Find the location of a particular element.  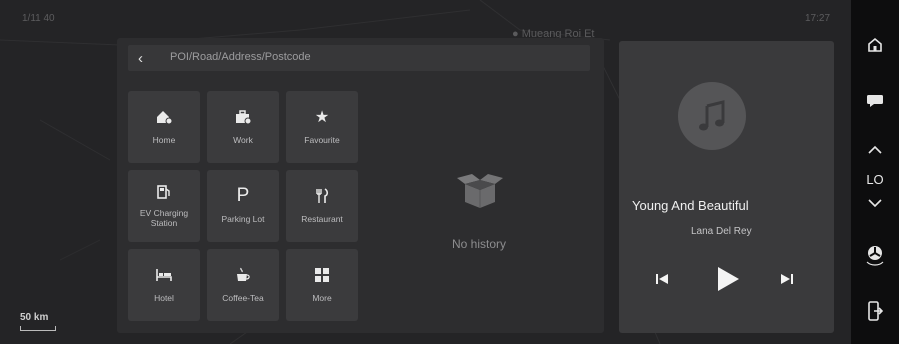

fork-knife-icon is located at coordinates (322, 196).